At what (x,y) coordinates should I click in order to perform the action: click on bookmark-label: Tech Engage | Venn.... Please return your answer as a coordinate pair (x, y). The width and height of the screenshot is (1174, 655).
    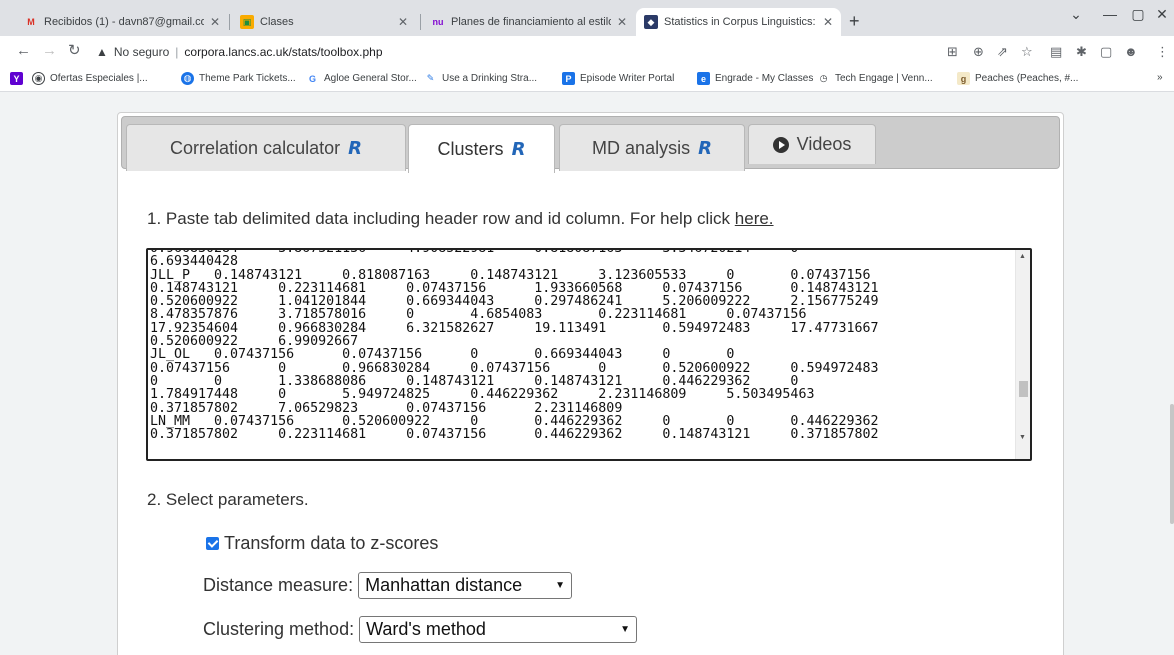
    Looking at the image, I should click on (884, 78).